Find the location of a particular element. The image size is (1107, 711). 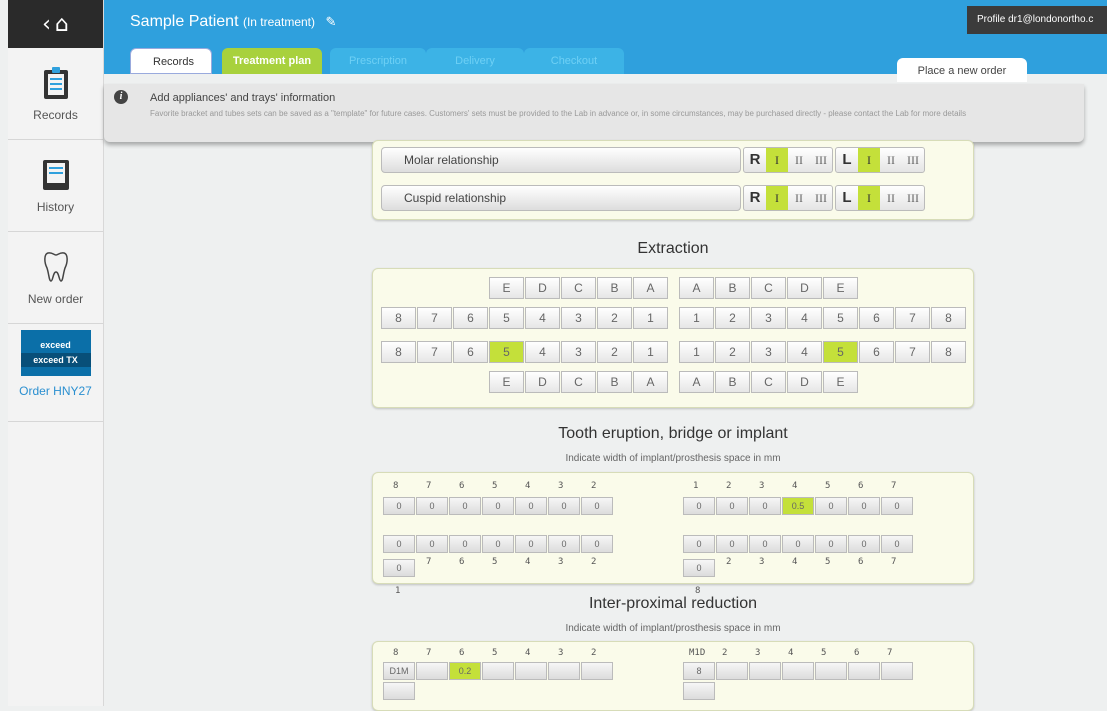

extraction-upper-left-5: 5 is located at coordinates (840, 318).